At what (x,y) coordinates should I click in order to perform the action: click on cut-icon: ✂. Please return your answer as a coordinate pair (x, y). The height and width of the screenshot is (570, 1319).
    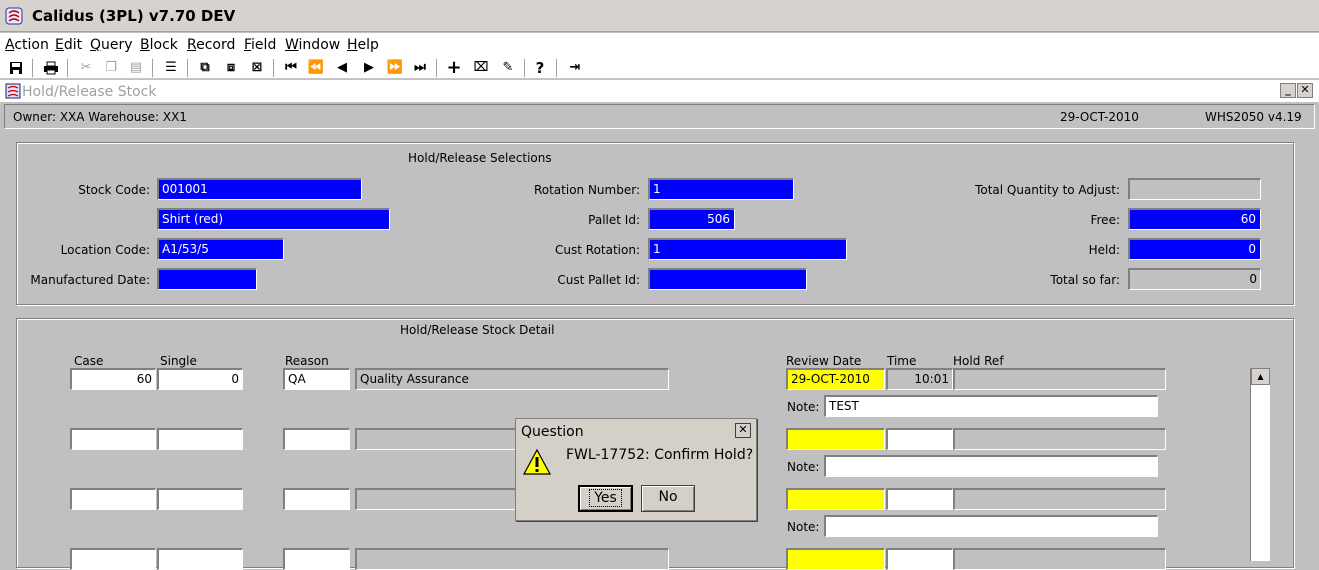
    Looking at the image, I should click on (86, 68).